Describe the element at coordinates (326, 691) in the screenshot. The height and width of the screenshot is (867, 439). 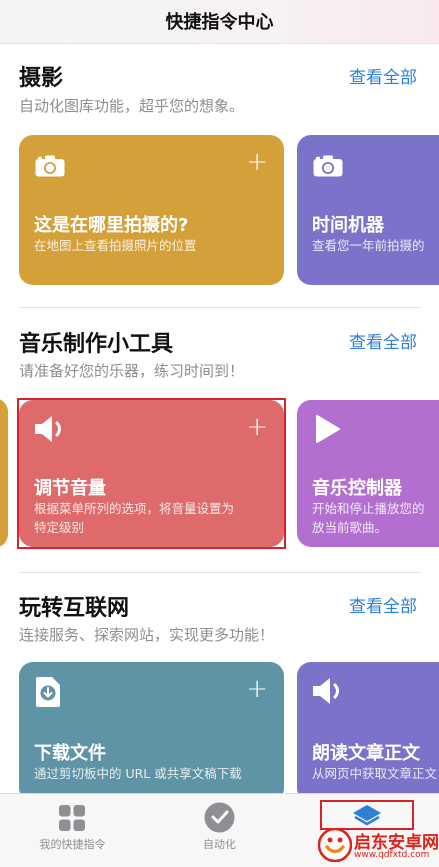
I see `speaker-icon` at that location.